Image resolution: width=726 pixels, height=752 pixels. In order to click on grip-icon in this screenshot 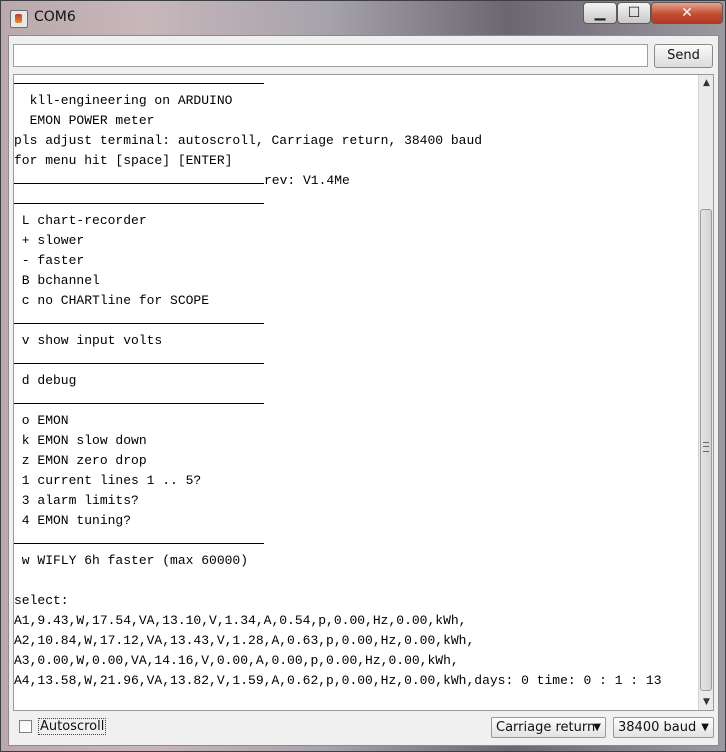, I will do `click(706, 447)`.